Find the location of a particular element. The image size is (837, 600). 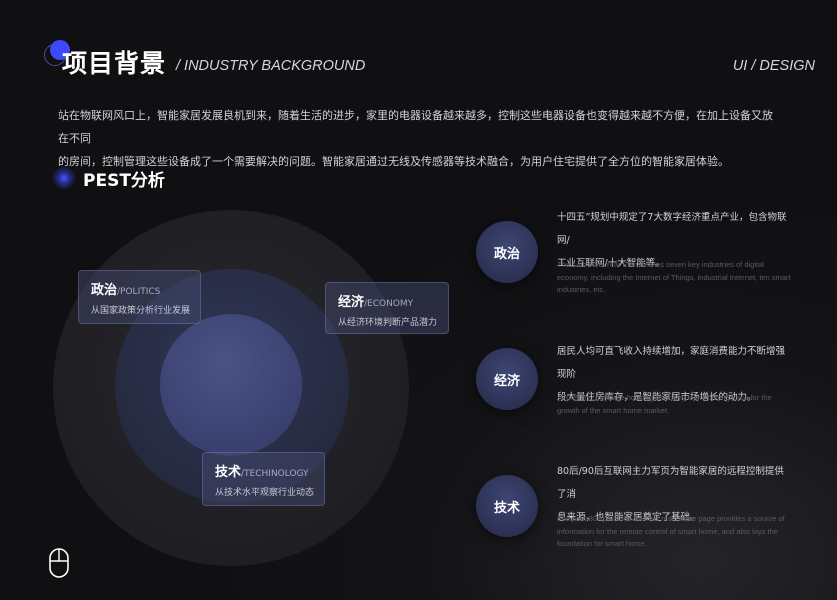

inner-ring is located at coordinates (231, 385).